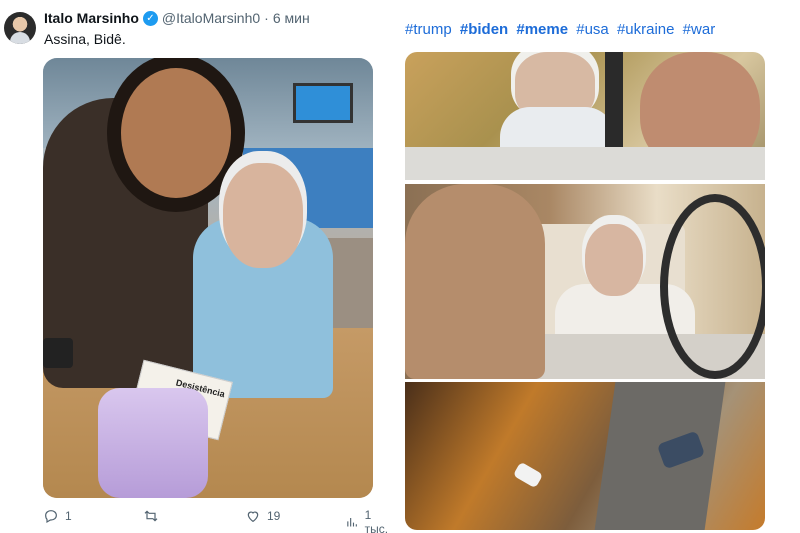 This screenshot has width=800, height=533. I want to click on panel1-car-frame, so click(614, 102).